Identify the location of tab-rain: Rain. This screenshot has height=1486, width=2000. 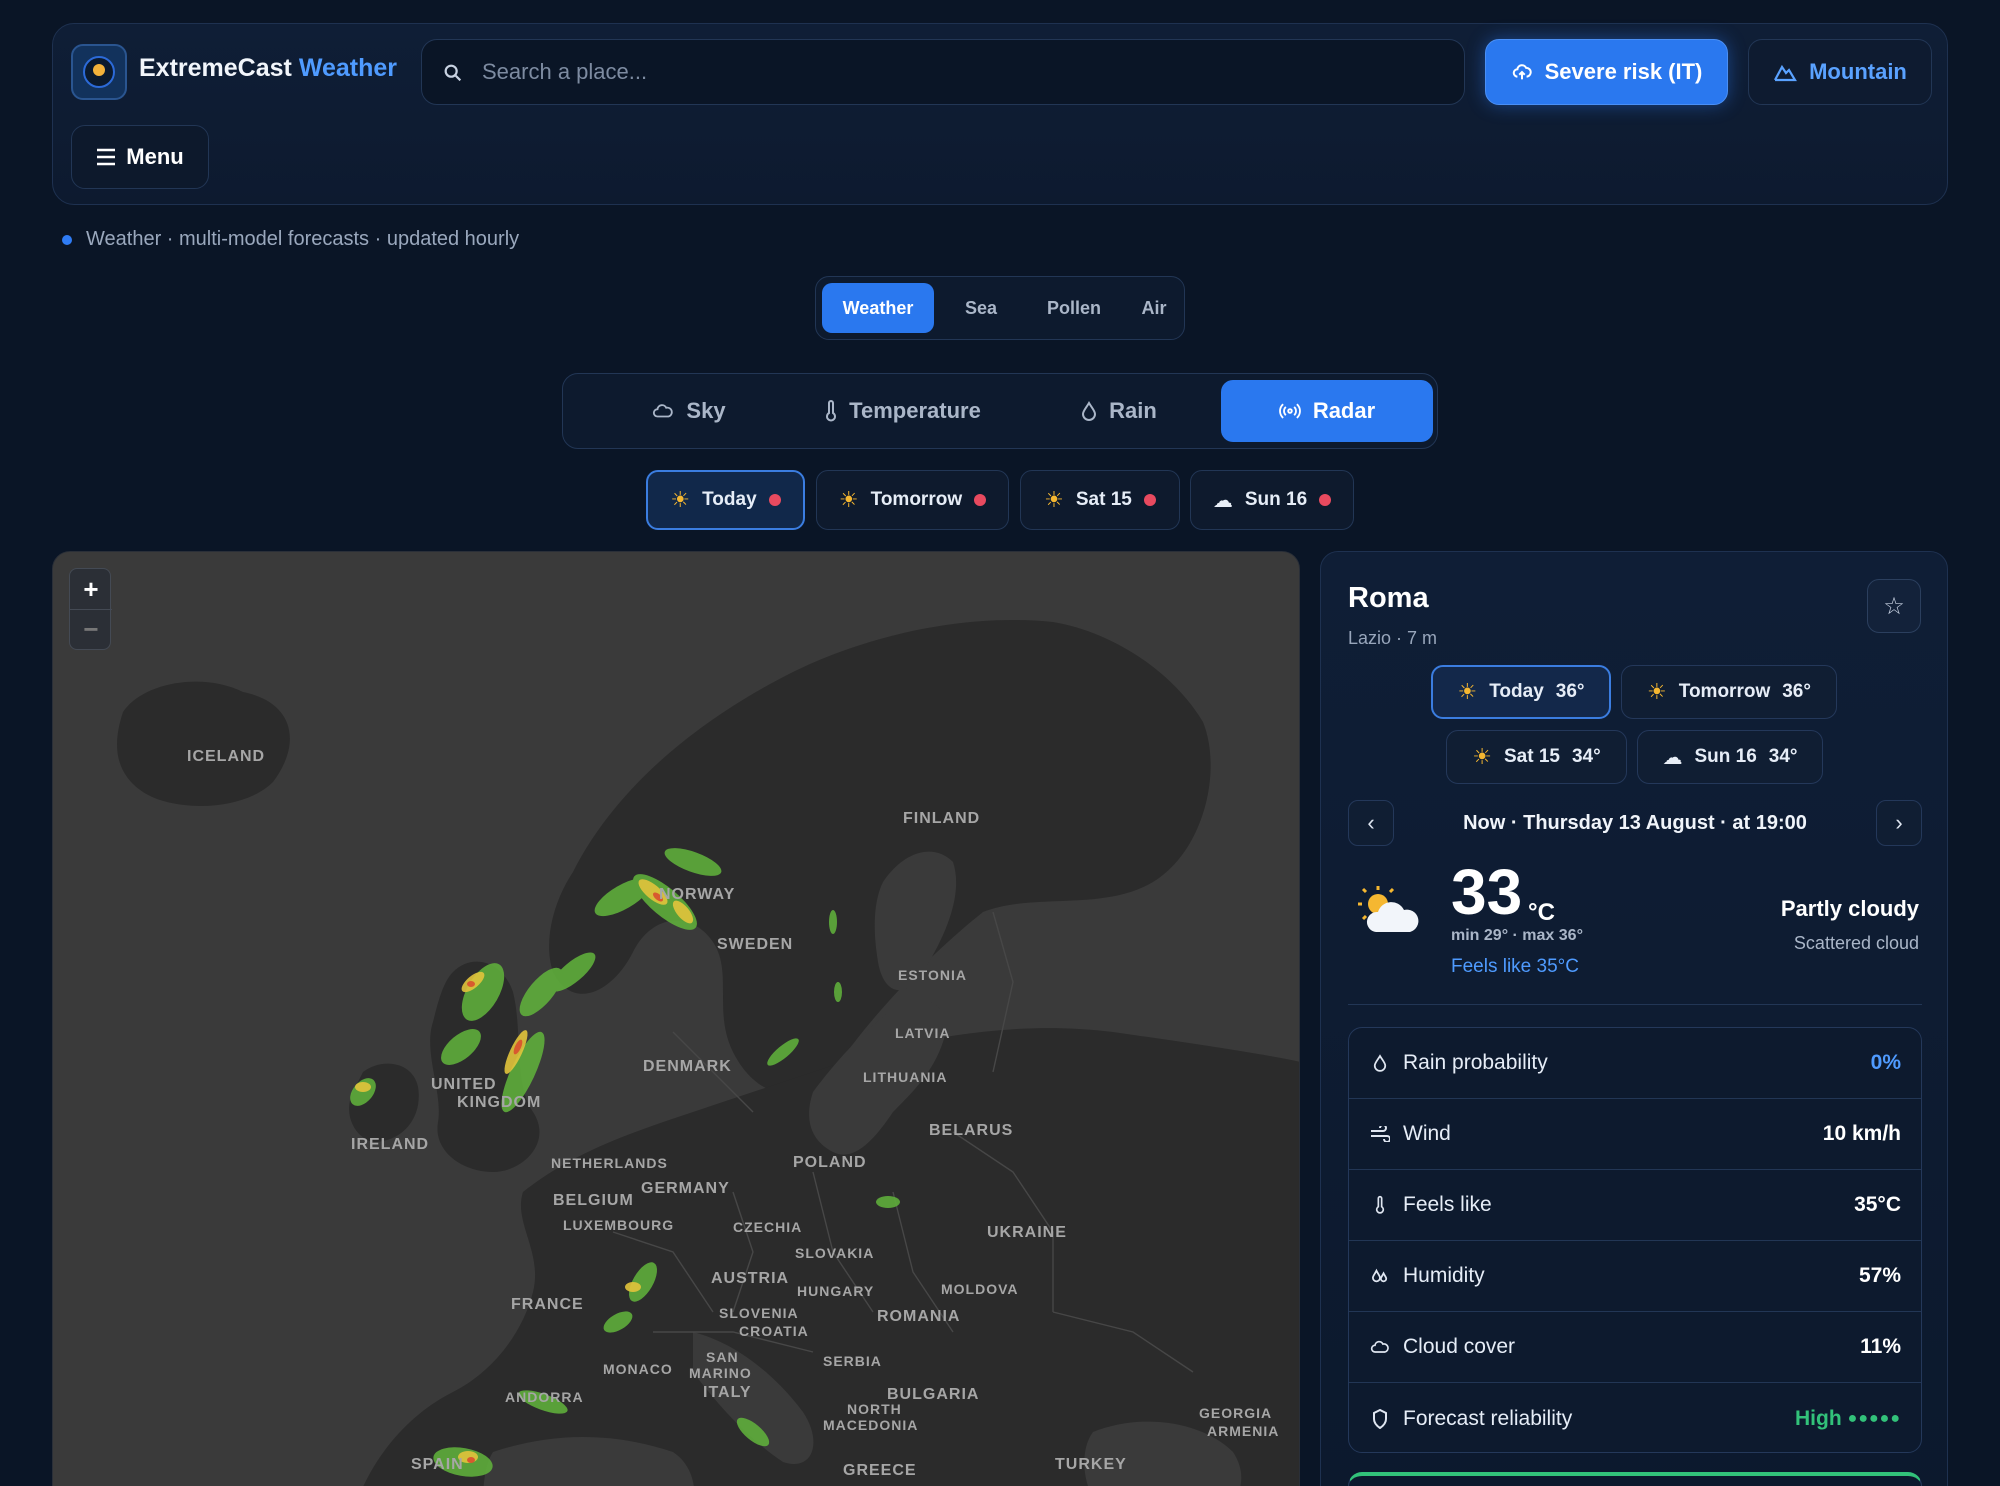
(1119, 411).